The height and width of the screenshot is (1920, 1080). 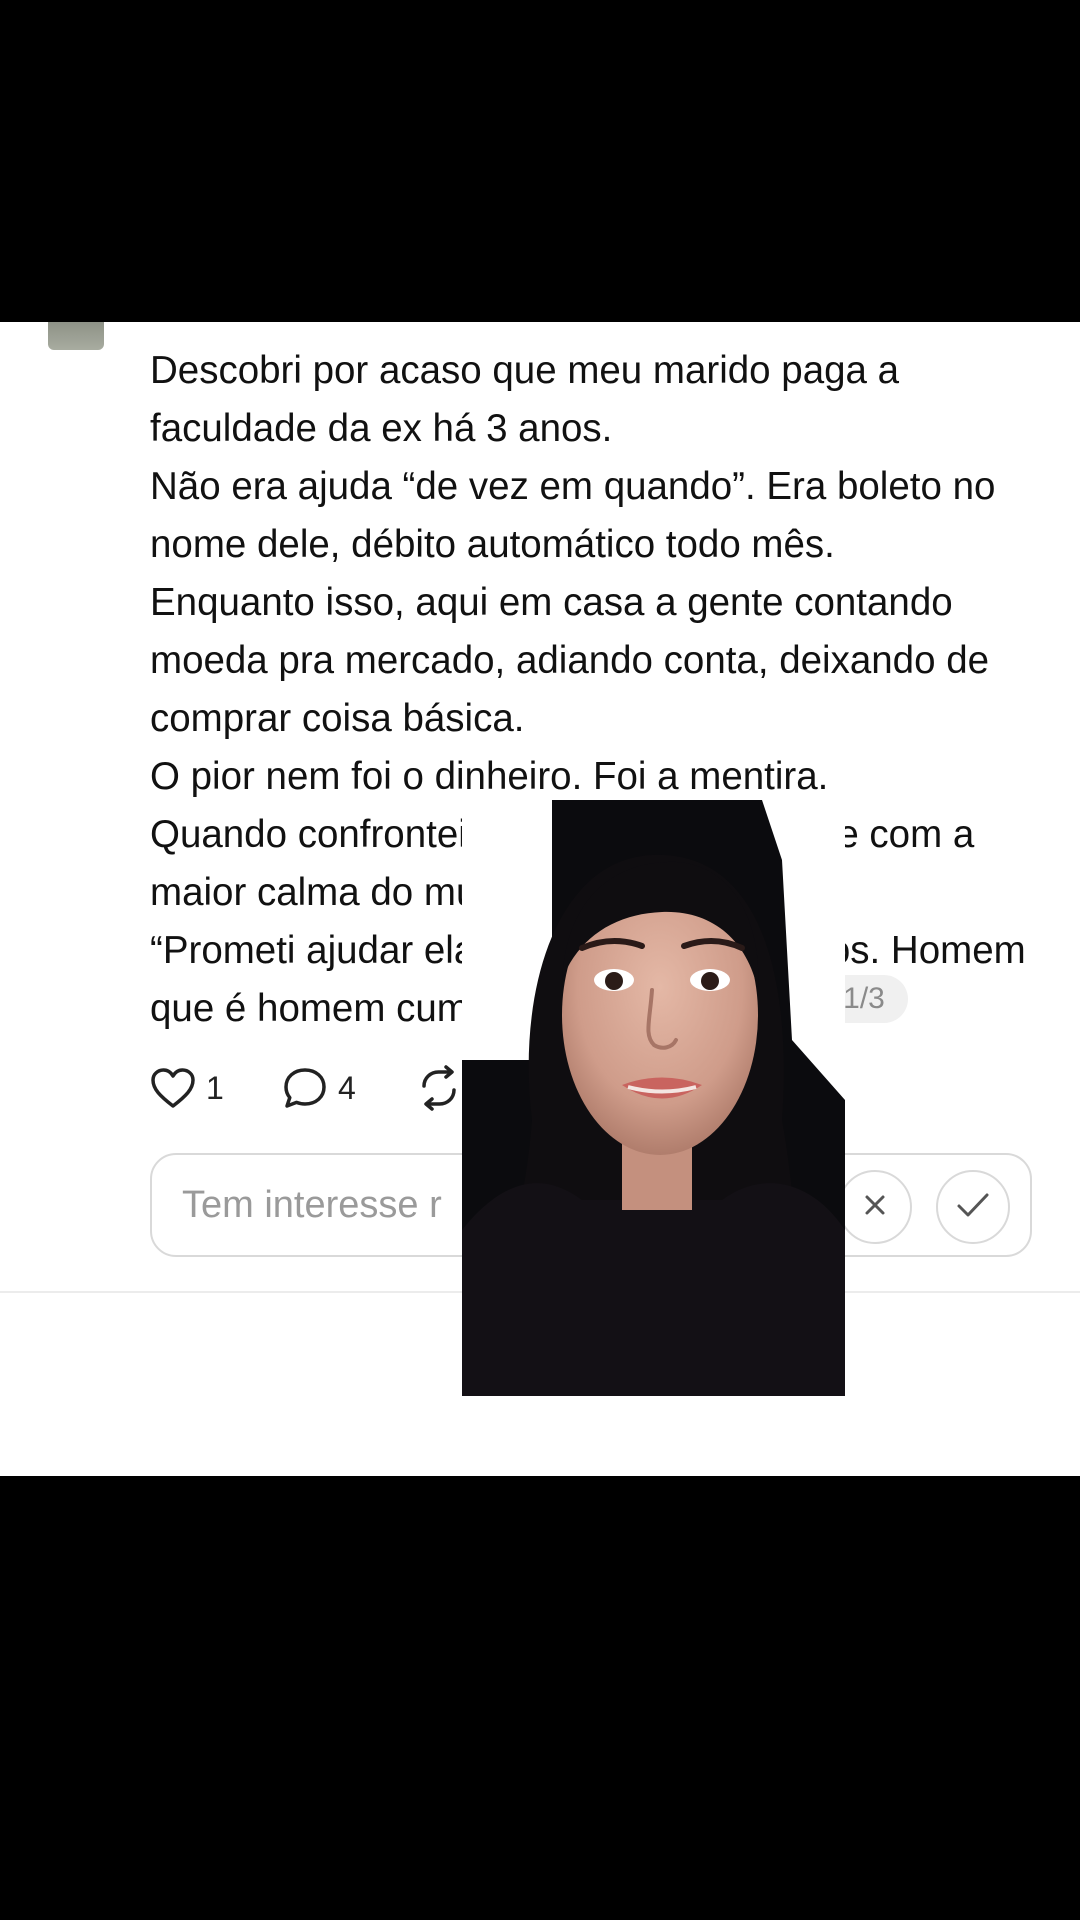 I want to click on post-line: comprar coisa básica., so click(x=337, y=718).